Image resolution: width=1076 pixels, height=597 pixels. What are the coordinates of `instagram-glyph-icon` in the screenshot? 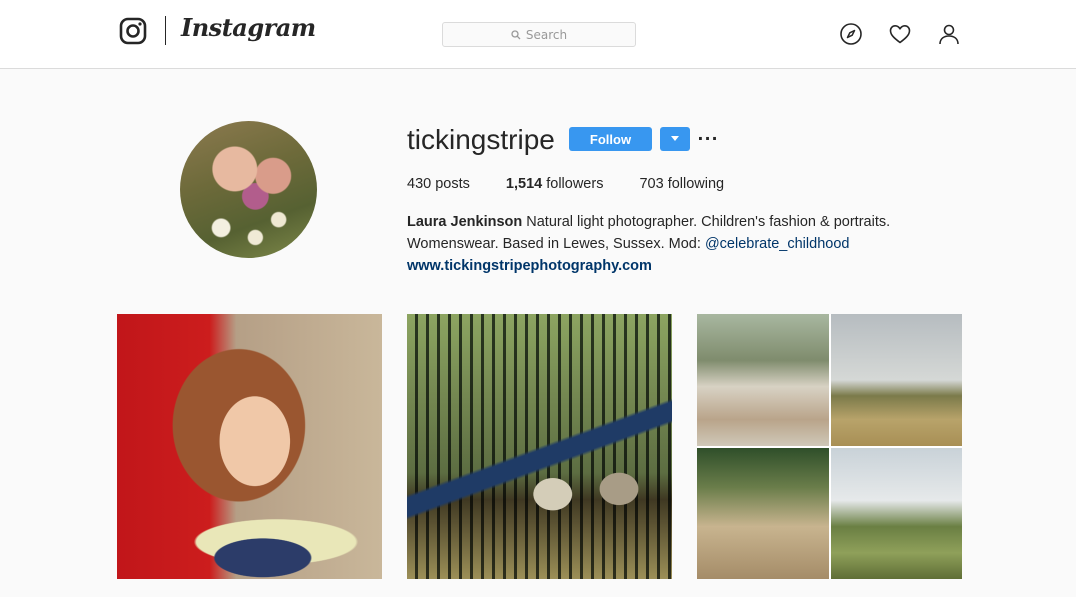 It's located at (133, 31).